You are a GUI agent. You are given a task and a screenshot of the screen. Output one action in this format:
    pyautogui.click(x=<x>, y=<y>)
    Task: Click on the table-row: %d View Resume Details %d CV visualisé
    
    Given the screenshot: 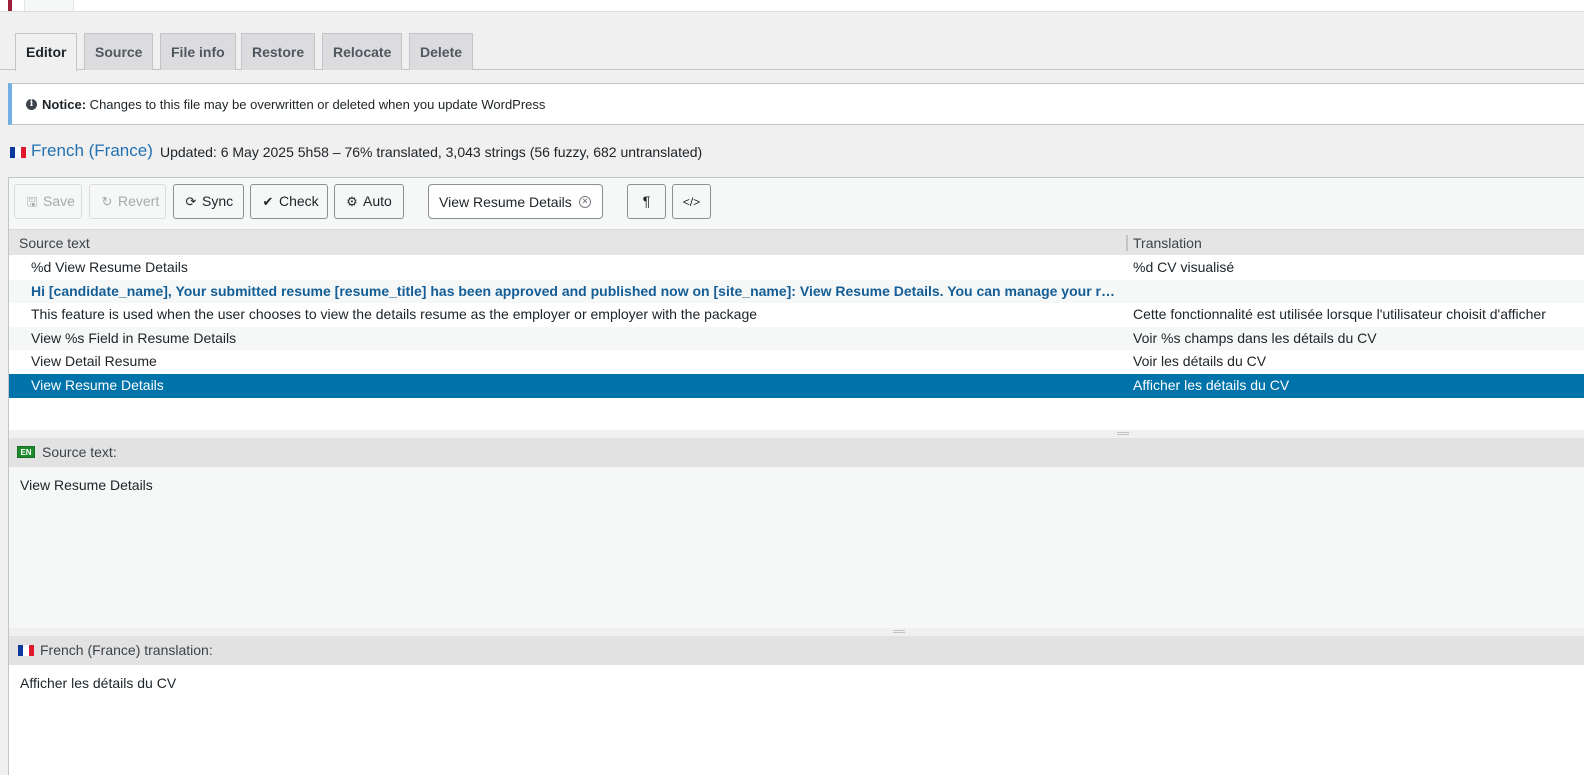 What is the action you would take?
    pyautogui.click(x=796, y=268)
    